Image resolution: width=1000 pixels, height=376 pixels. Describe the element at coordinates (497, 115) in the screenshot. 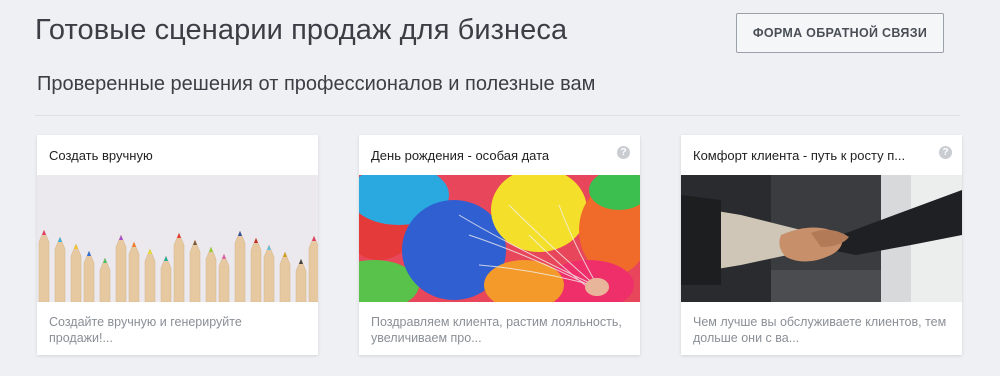

I see `divider` at that location.